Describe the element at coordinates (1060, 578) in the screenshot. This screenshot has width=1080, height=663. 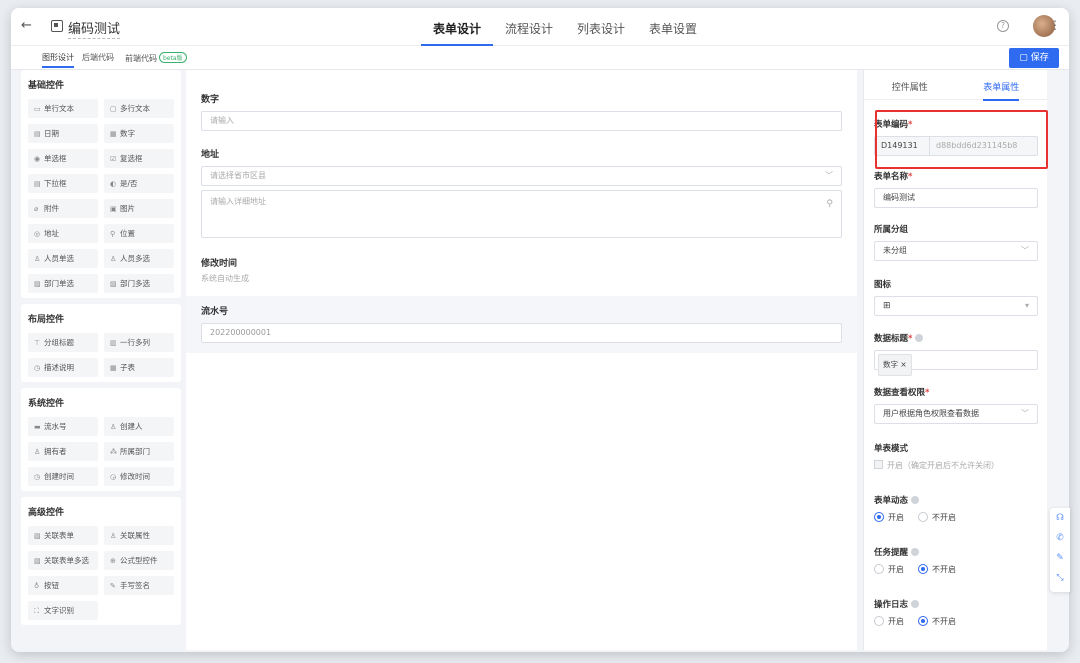
I see `collapse-icon: ⤡` at that location.